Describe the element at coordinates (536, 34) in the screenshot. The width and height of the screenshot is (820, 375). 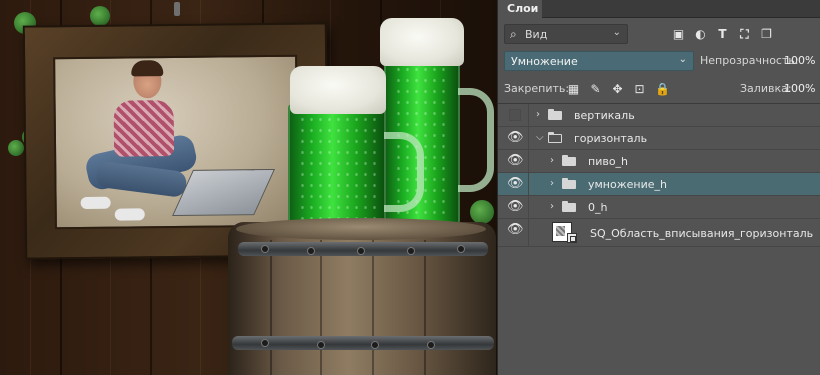
I see `filter-kind-label: Вид` at that location.